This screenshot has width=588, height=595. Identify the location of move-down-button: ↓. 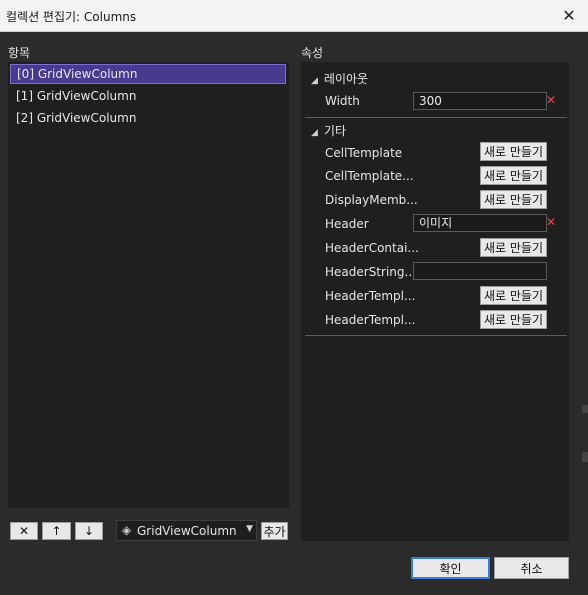
(89, 531).